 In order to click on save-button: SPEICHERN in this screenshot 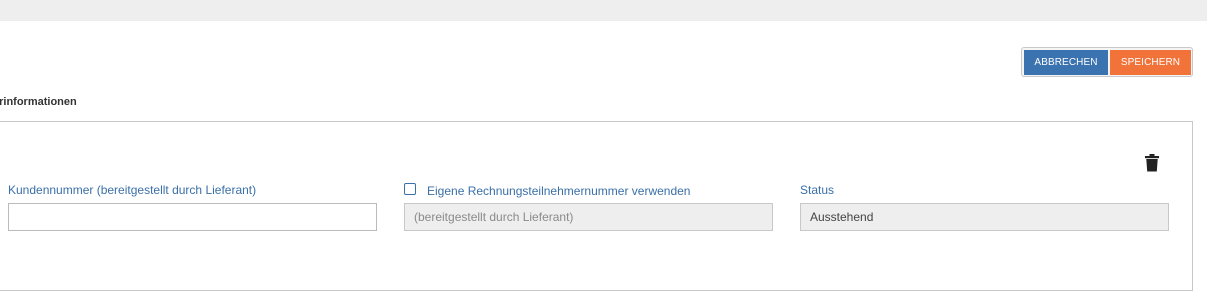, I will do `click(1150, 62)`.